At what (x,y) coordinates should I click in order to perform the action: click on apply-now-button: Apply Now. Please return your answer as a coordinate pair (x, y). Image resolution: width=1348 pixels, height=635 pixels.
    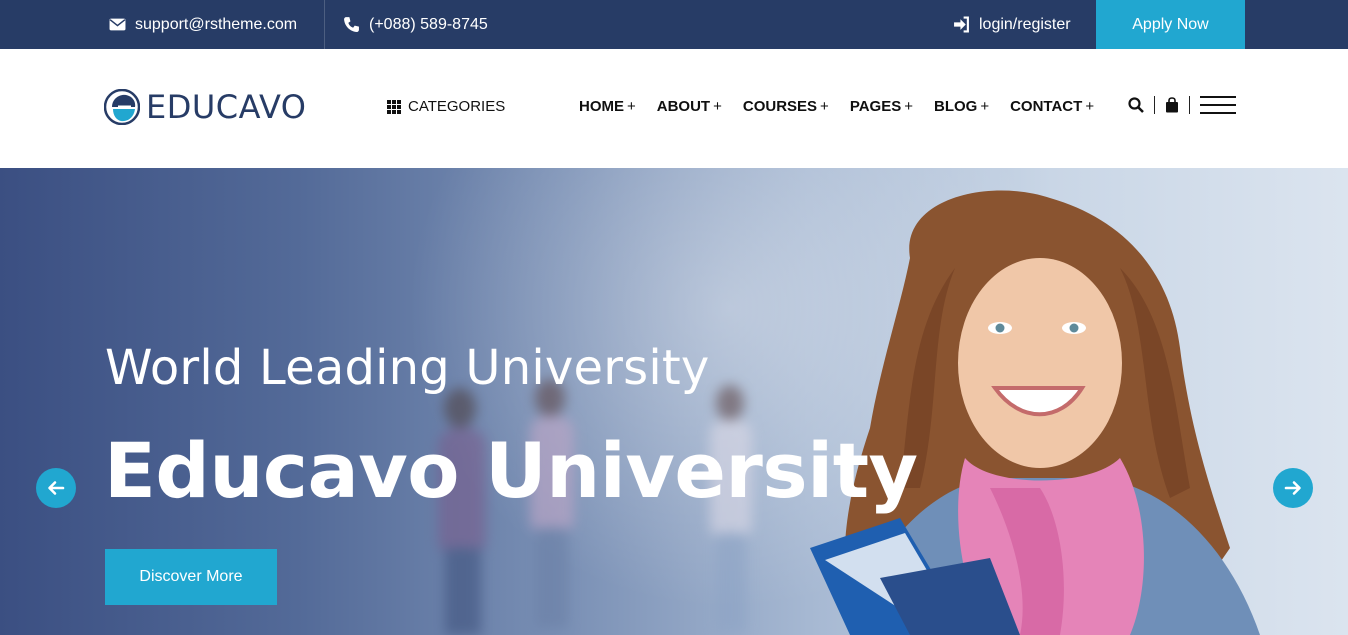
    Looking at the image, I should click on (1170, 24).